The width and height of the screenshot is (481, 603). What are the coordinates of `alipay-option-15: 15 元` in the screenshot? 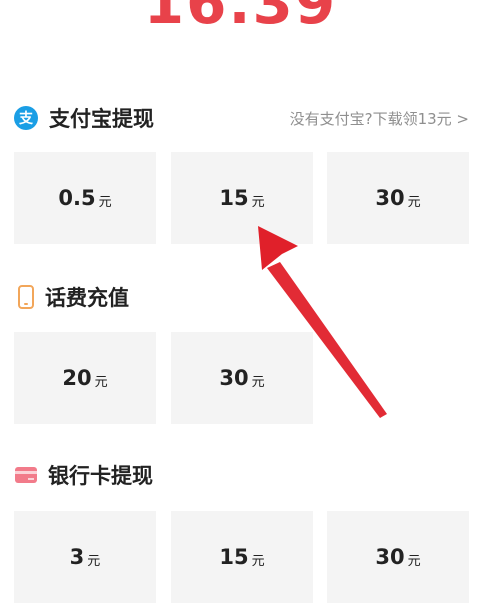 It's located at (242, 198).